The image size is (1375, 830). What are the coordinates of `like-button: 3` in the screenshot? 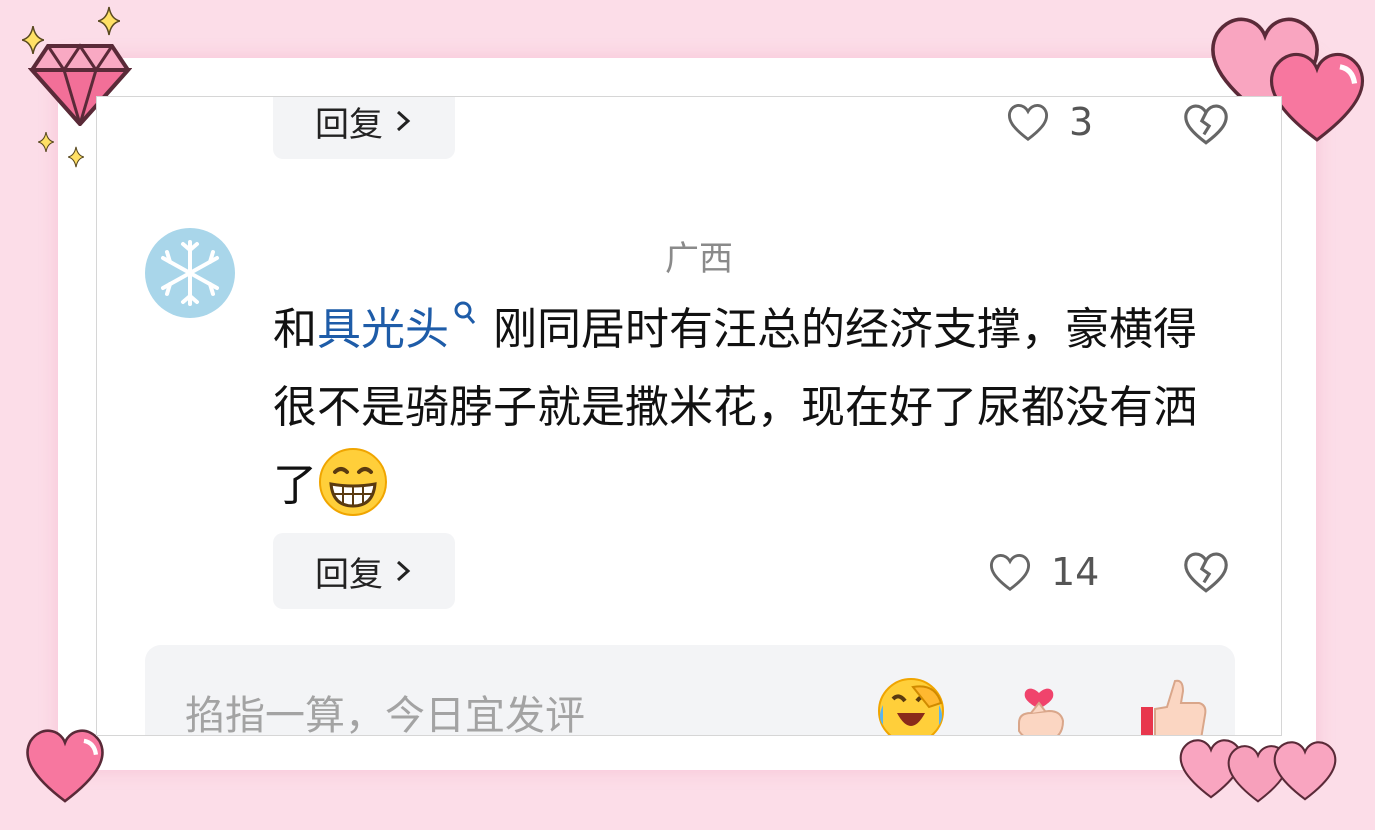 It's located at (1049, 122).